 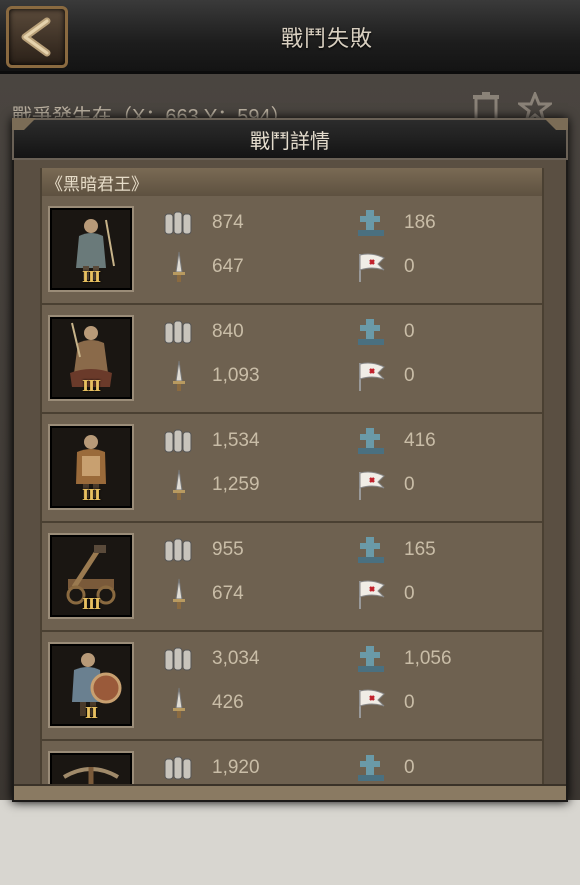 I want to click on wounded-stat: 1,093, so click(x=211, y=376).